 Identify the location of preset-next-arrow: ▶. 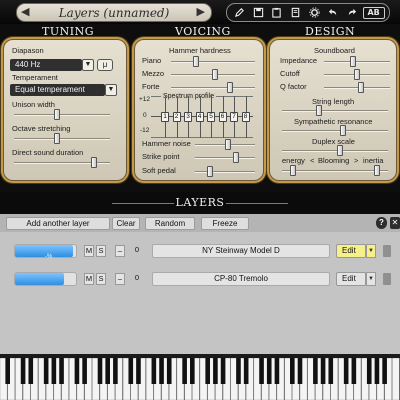
(201, 11).